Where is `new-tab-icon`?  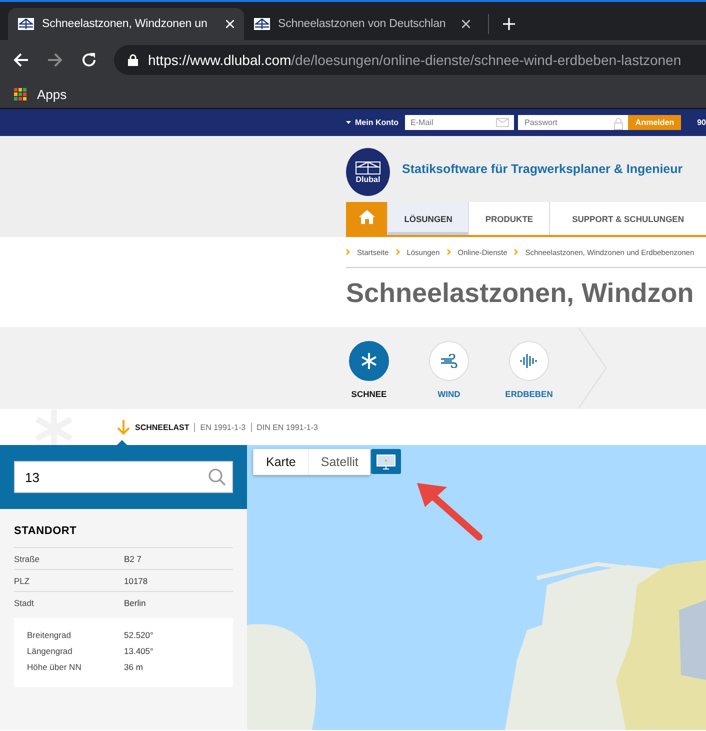 new-tab-icon is located at coordinates (509, 24).